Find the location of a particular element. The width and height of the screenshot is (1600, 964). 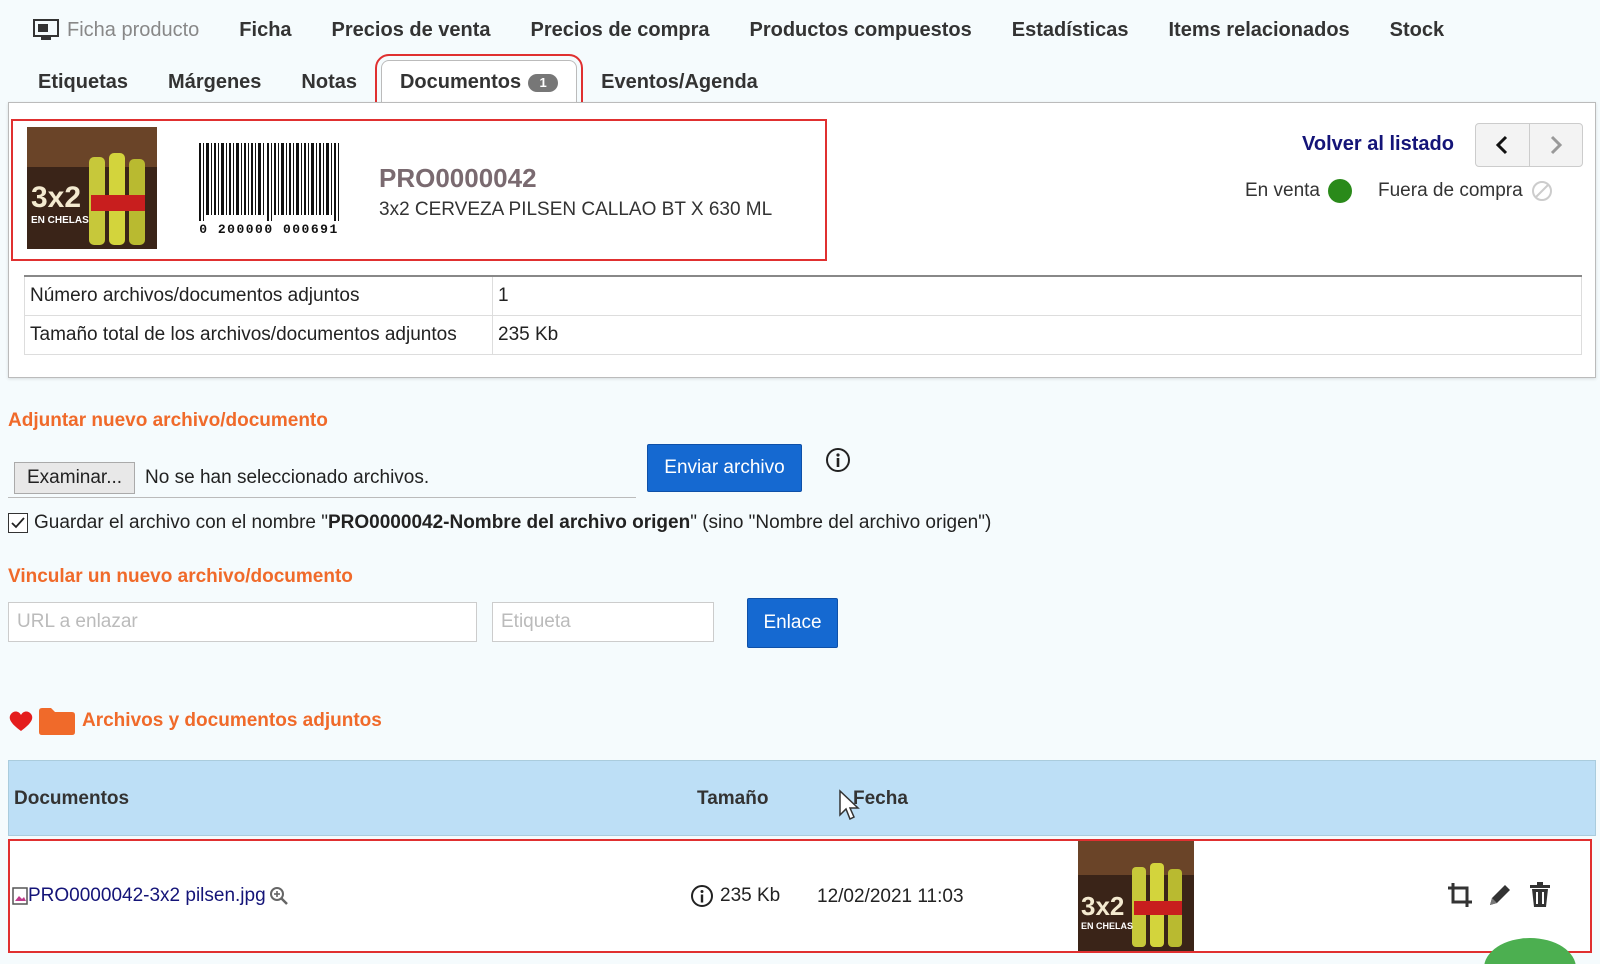

next-button is located at coordinates (1555, 145).